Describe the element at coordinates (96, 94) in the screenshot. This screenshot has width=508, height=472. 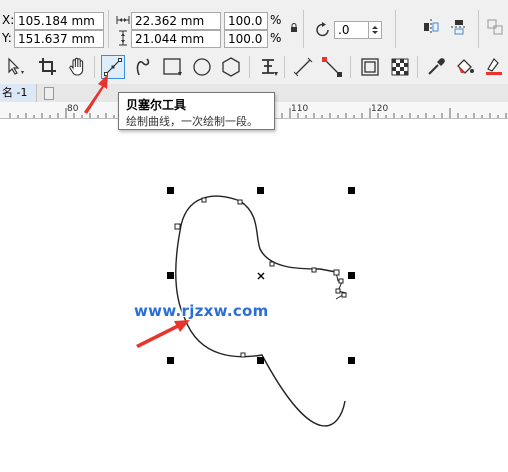
I see `tool-pointer-arrow` at that location.